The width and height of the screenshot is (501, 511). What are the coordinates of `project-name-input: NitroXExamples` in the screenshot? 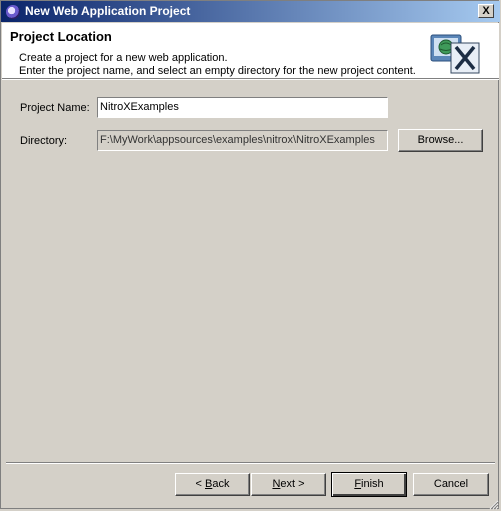 It's located at (242, 107).